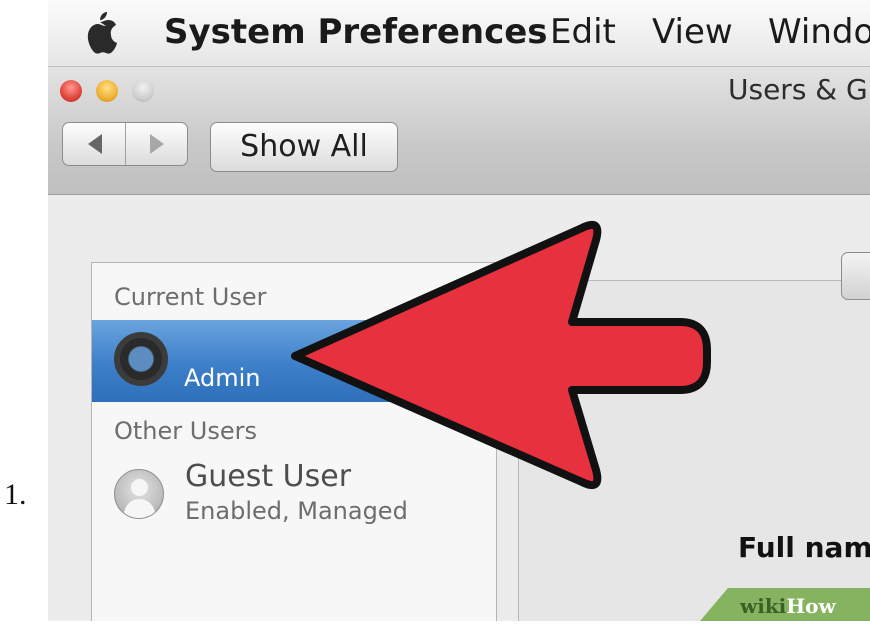 The image size is (870, 624). I want to click on watermark-how: How, so click(811, 606).